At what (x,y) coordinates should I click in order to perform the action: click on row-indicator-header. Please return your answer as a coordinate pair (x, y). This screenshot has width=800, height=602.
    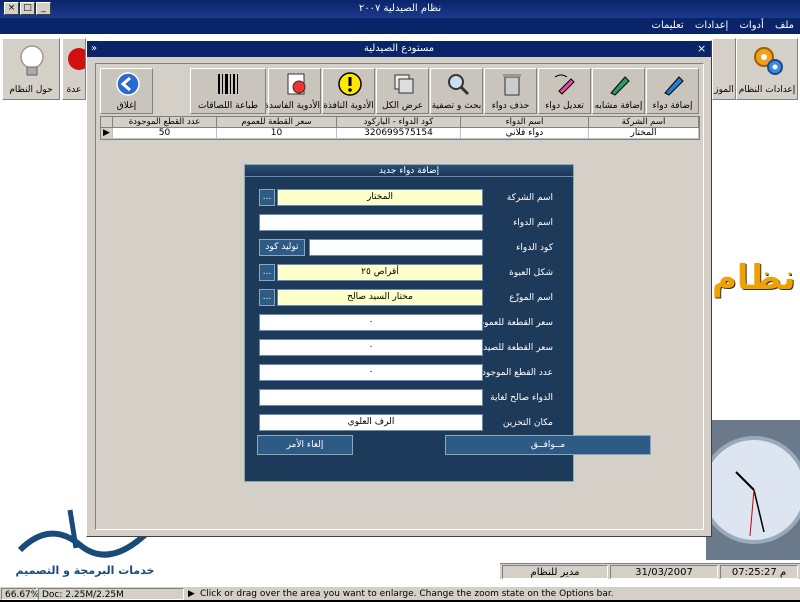
    Looking at the image, I should click on (107, 122).